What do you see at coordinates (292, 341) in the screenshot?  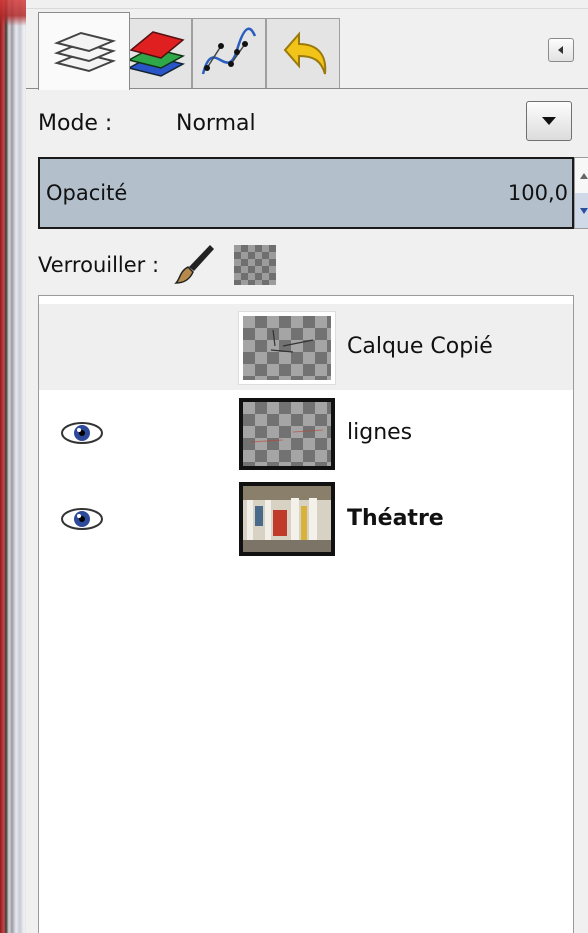 I see `sketch-lines` at bounding box center [292, 341].